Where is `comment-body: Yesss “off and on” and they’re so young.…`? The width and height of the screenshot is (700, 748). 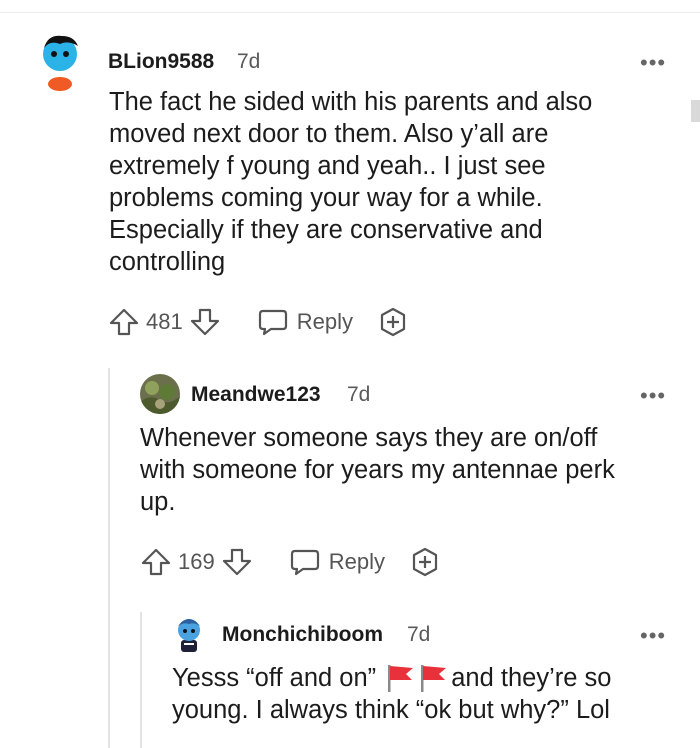
comment-body: Yesss “off and on” and they’re so young.… is located at coordinates (391, 694).